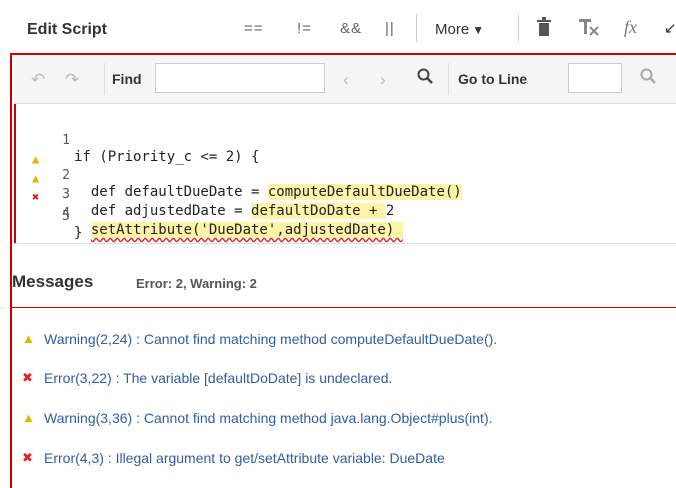 Image resolution: width=676 pixels, height=488 pixels. I want to click on clear-format-icon, so click(588, 29).